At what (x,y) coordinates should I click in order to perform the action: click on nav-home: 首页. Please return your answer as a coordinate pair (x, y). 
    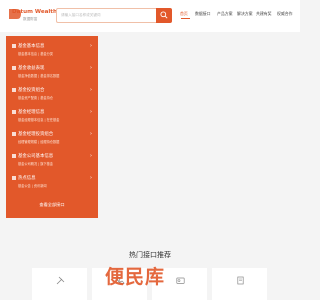
    Looking at the image, I should click on (184, 14).